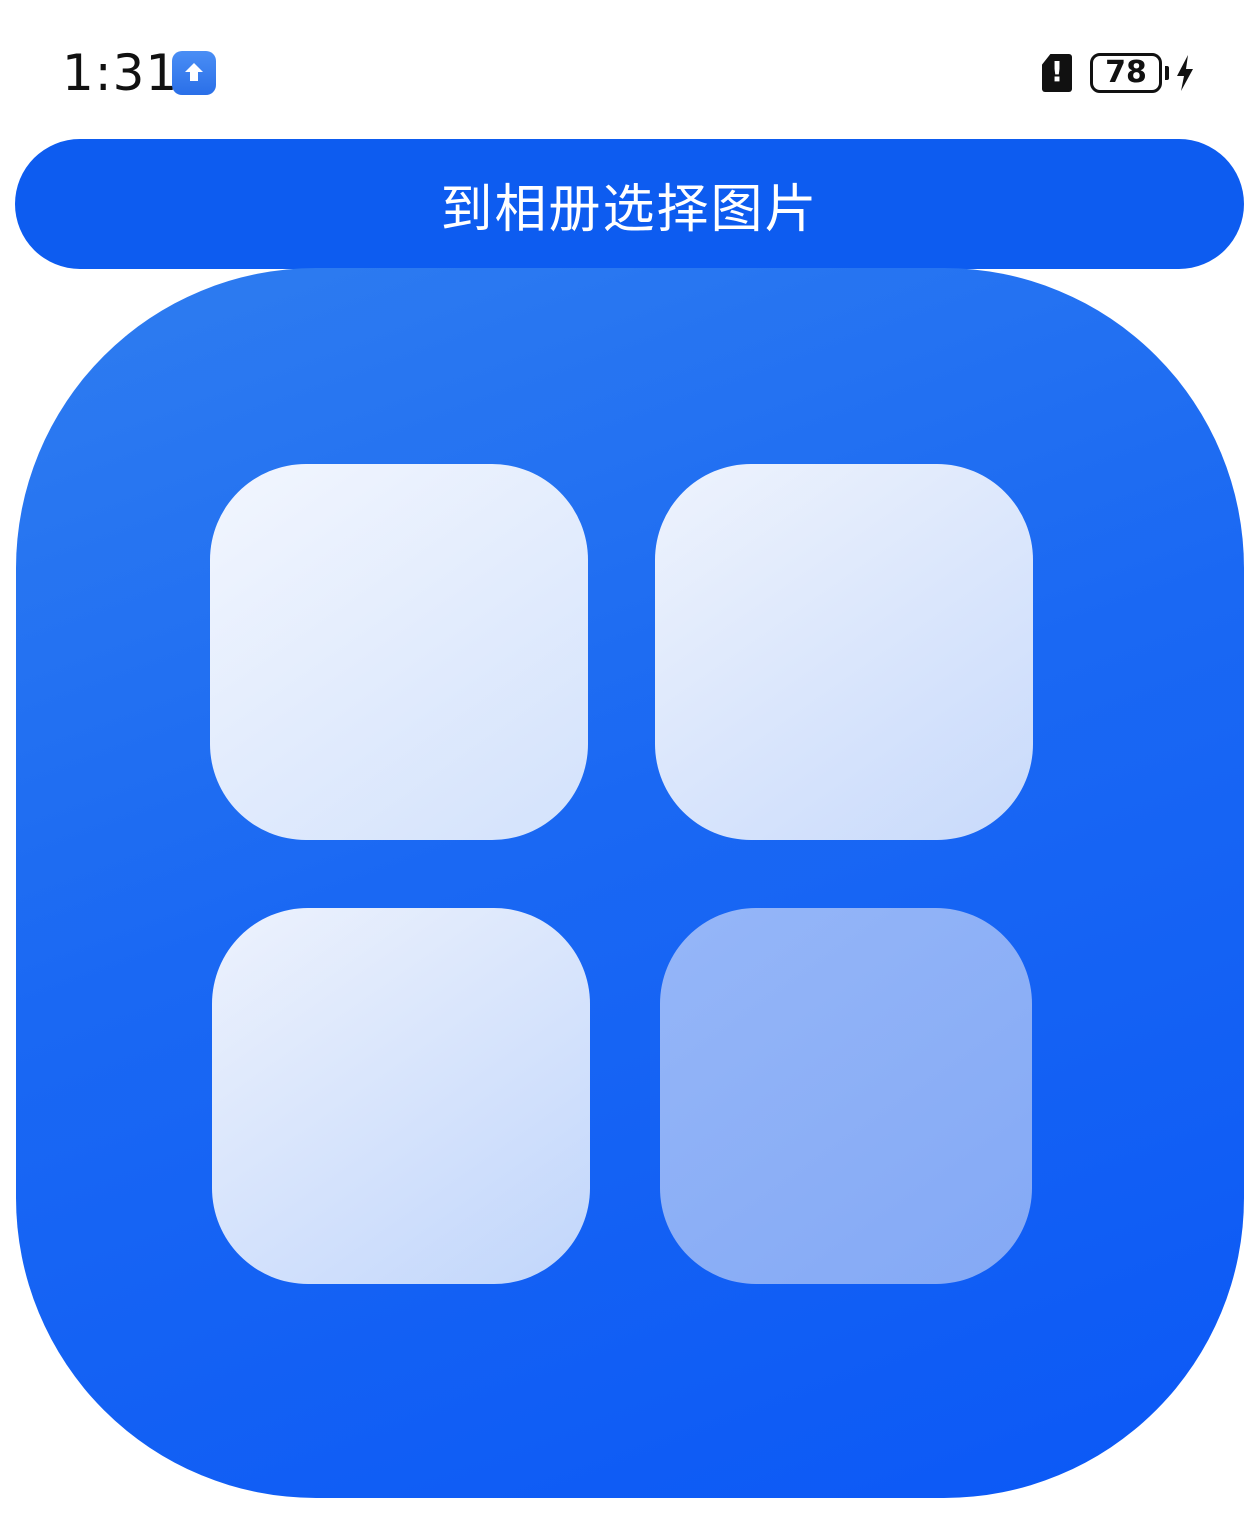  Describe the element at coordinates (629, 204) in the screenshot. I see `pick-from-album-button: 到相册选择图片` at that location.